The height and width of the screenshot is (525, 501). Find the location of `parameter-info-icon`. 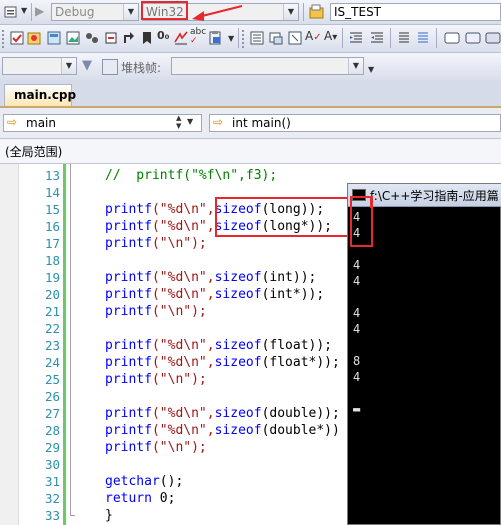

parameter-info-icon is located at coordinates (276, 38).